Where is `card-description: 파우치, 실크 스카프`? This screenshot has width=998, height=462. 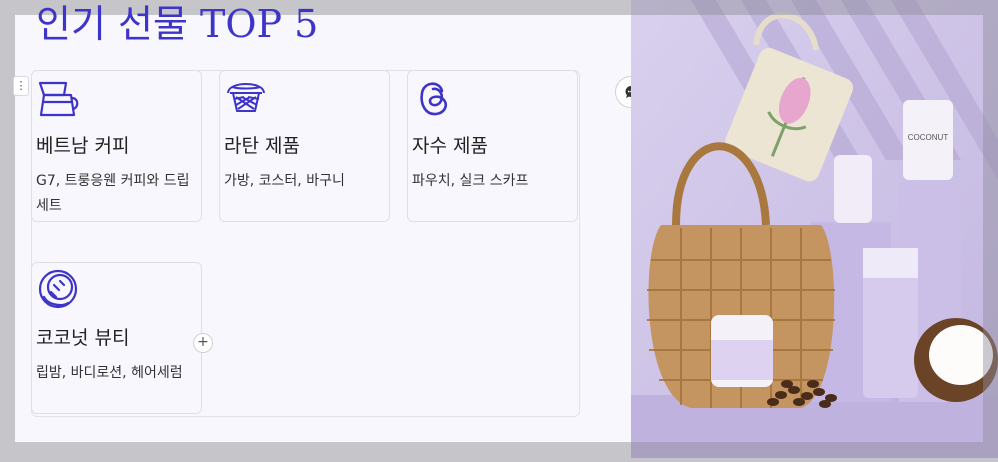
card-description: 파우치, 실크 스카프 is located at coordinates (470, 181).